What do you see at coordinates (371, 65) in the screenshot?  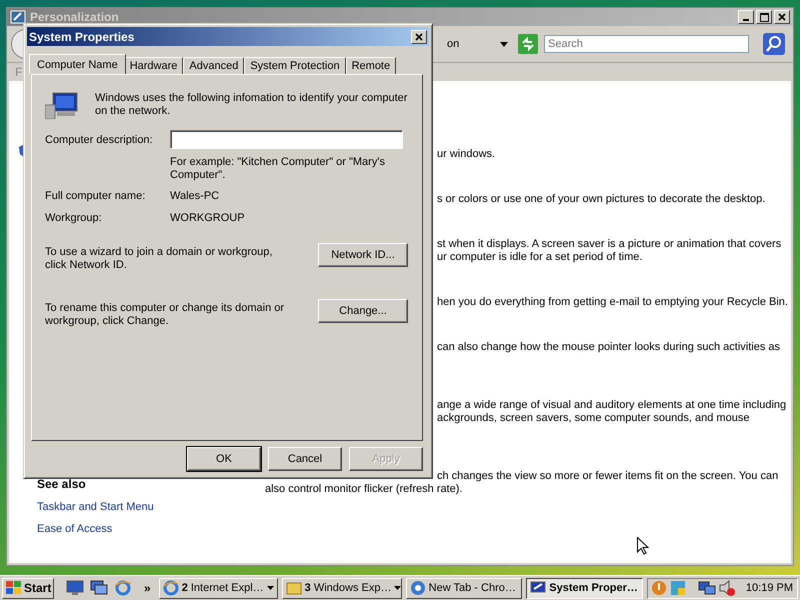 I see `tab: Remote` at bounding box center [371, 65].